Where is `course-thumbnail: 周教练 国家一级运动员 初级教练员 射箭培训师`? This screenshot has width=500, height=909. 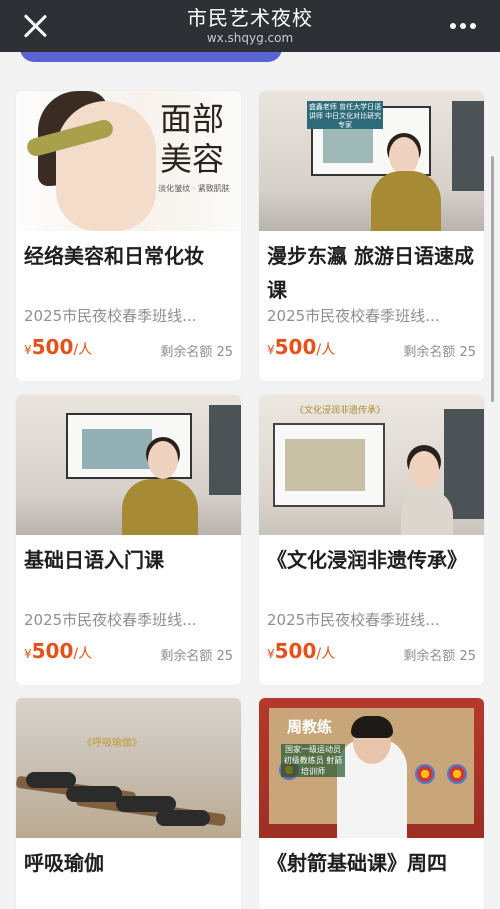 course-thumbnail: 周教练 国家一级运动员 初级教练员 射箭培训师 is located at coordinates (371, 768).